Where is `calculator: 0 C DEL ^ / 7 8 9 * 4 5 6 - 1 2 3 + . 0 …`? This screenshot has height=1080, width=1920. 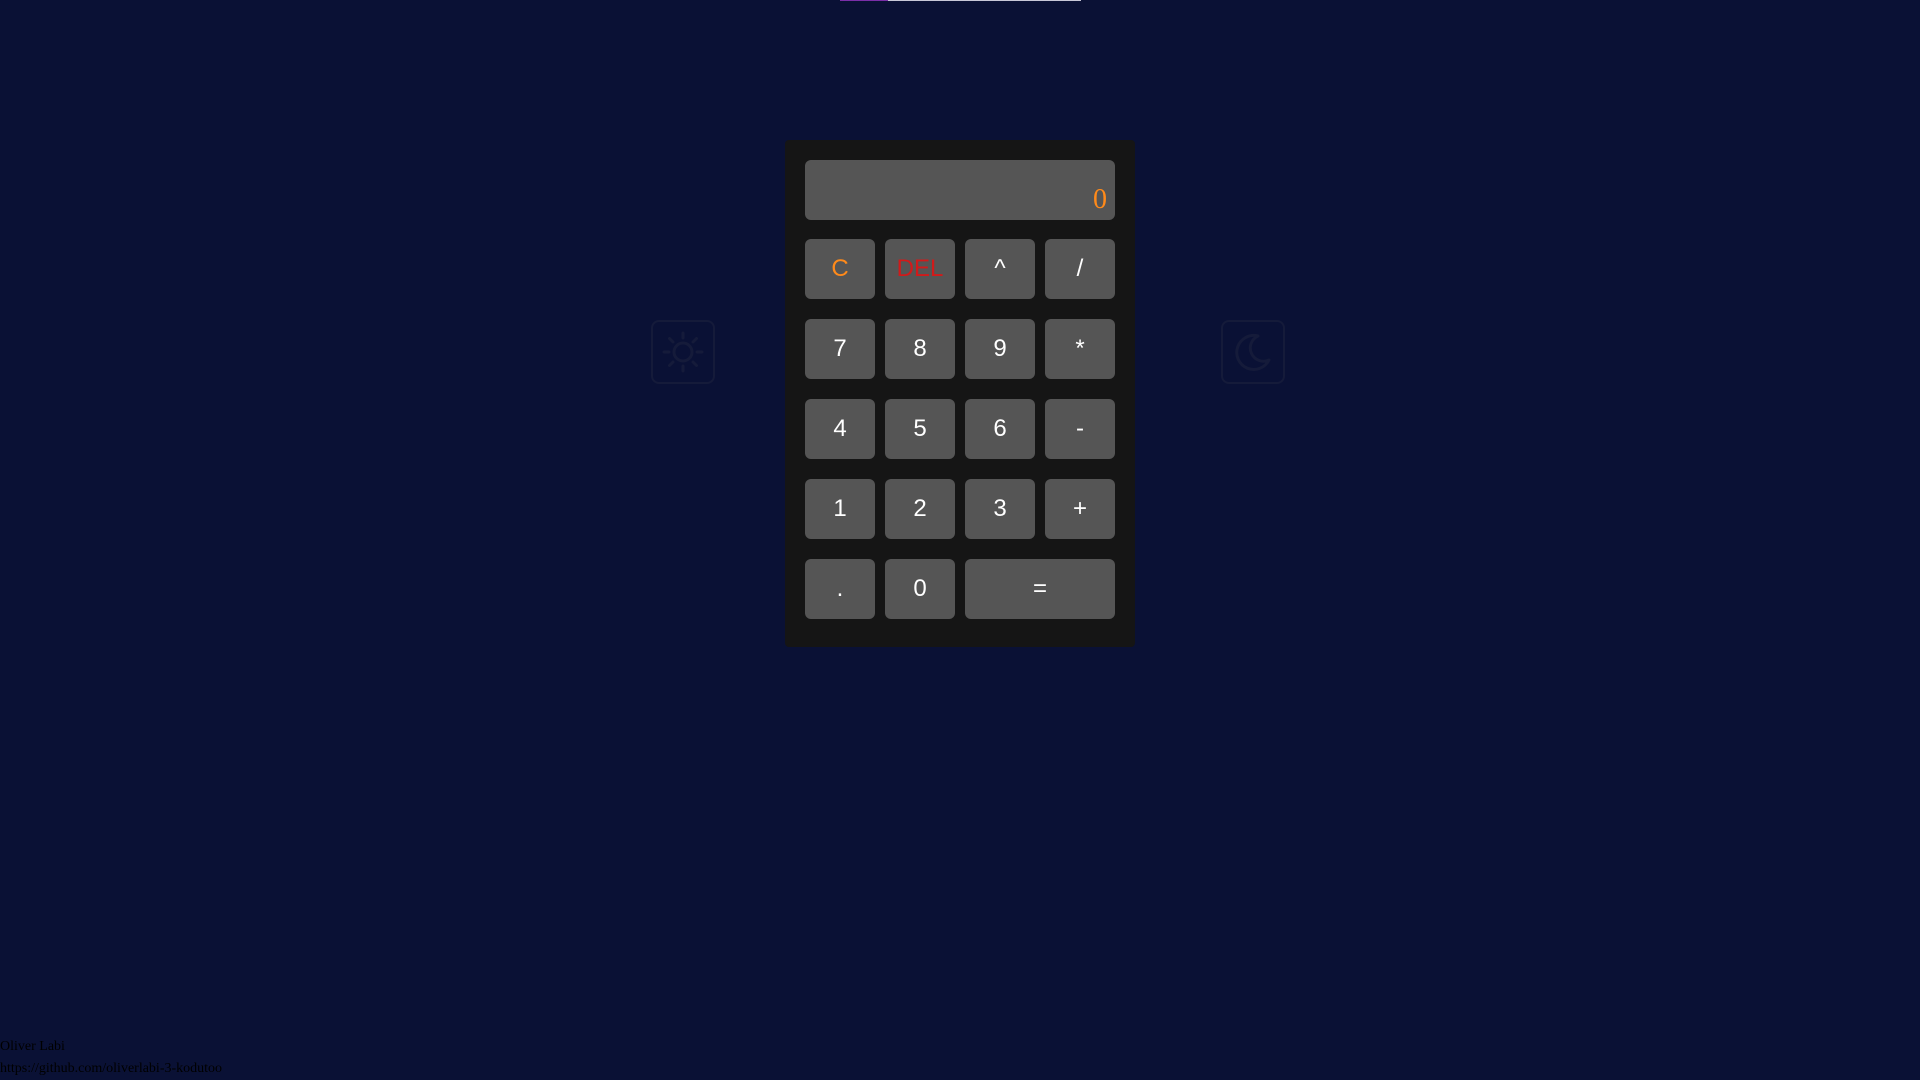 calculator: 0 C DEL ^ / 7 8 9 * 4 5 6 - 1 2 3 + . 0 … is located at coordinates (960, 393).